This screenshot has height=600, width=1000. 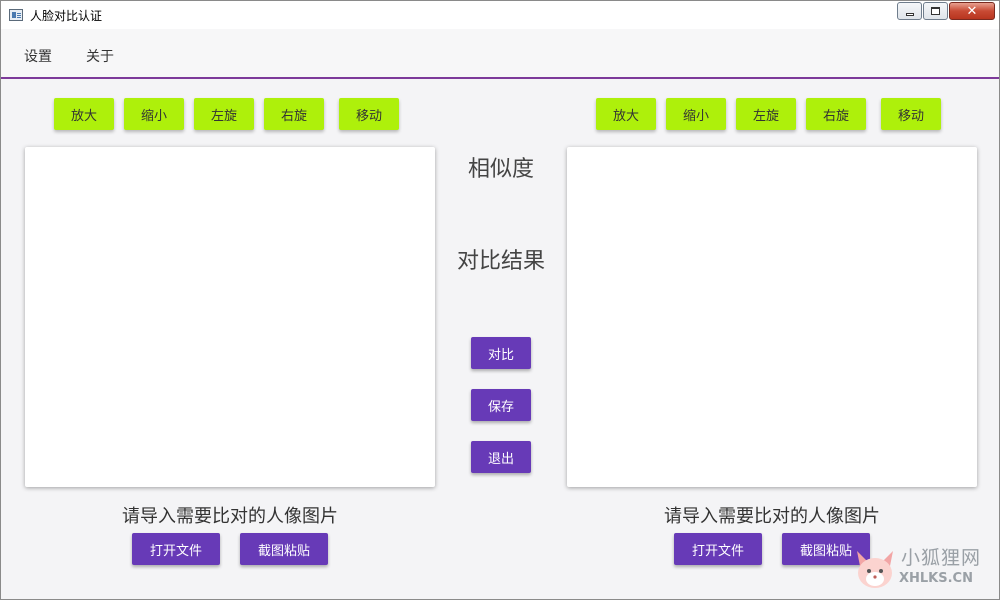 What do you see at coordinates (284, 549) in the screenshot?
I see `left-screenshot-paste-button: 截图粘贴` at bounding box center [284, 549].